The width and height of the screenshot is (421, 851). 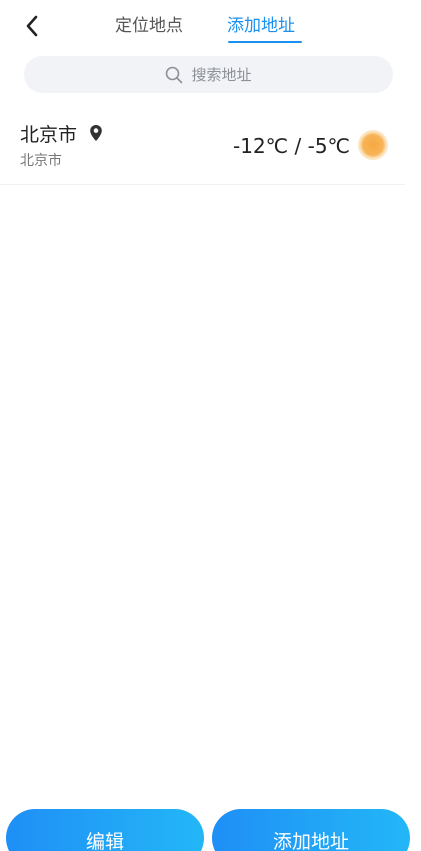 What do you see at coordinates (41, 161) in the screenshot?
I see `city-subtitle: 北京市` at bounding box center [41, 161].